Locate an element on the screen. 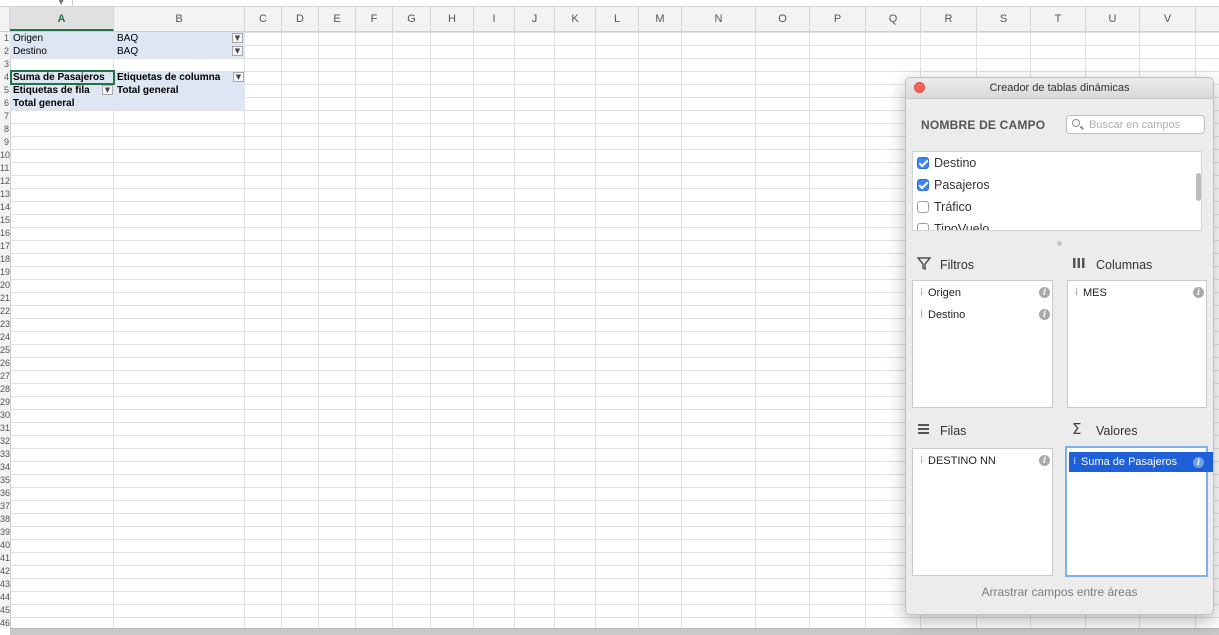 The image size is (1219, 635). row-header: 10 is located at coordinates (5, 155).